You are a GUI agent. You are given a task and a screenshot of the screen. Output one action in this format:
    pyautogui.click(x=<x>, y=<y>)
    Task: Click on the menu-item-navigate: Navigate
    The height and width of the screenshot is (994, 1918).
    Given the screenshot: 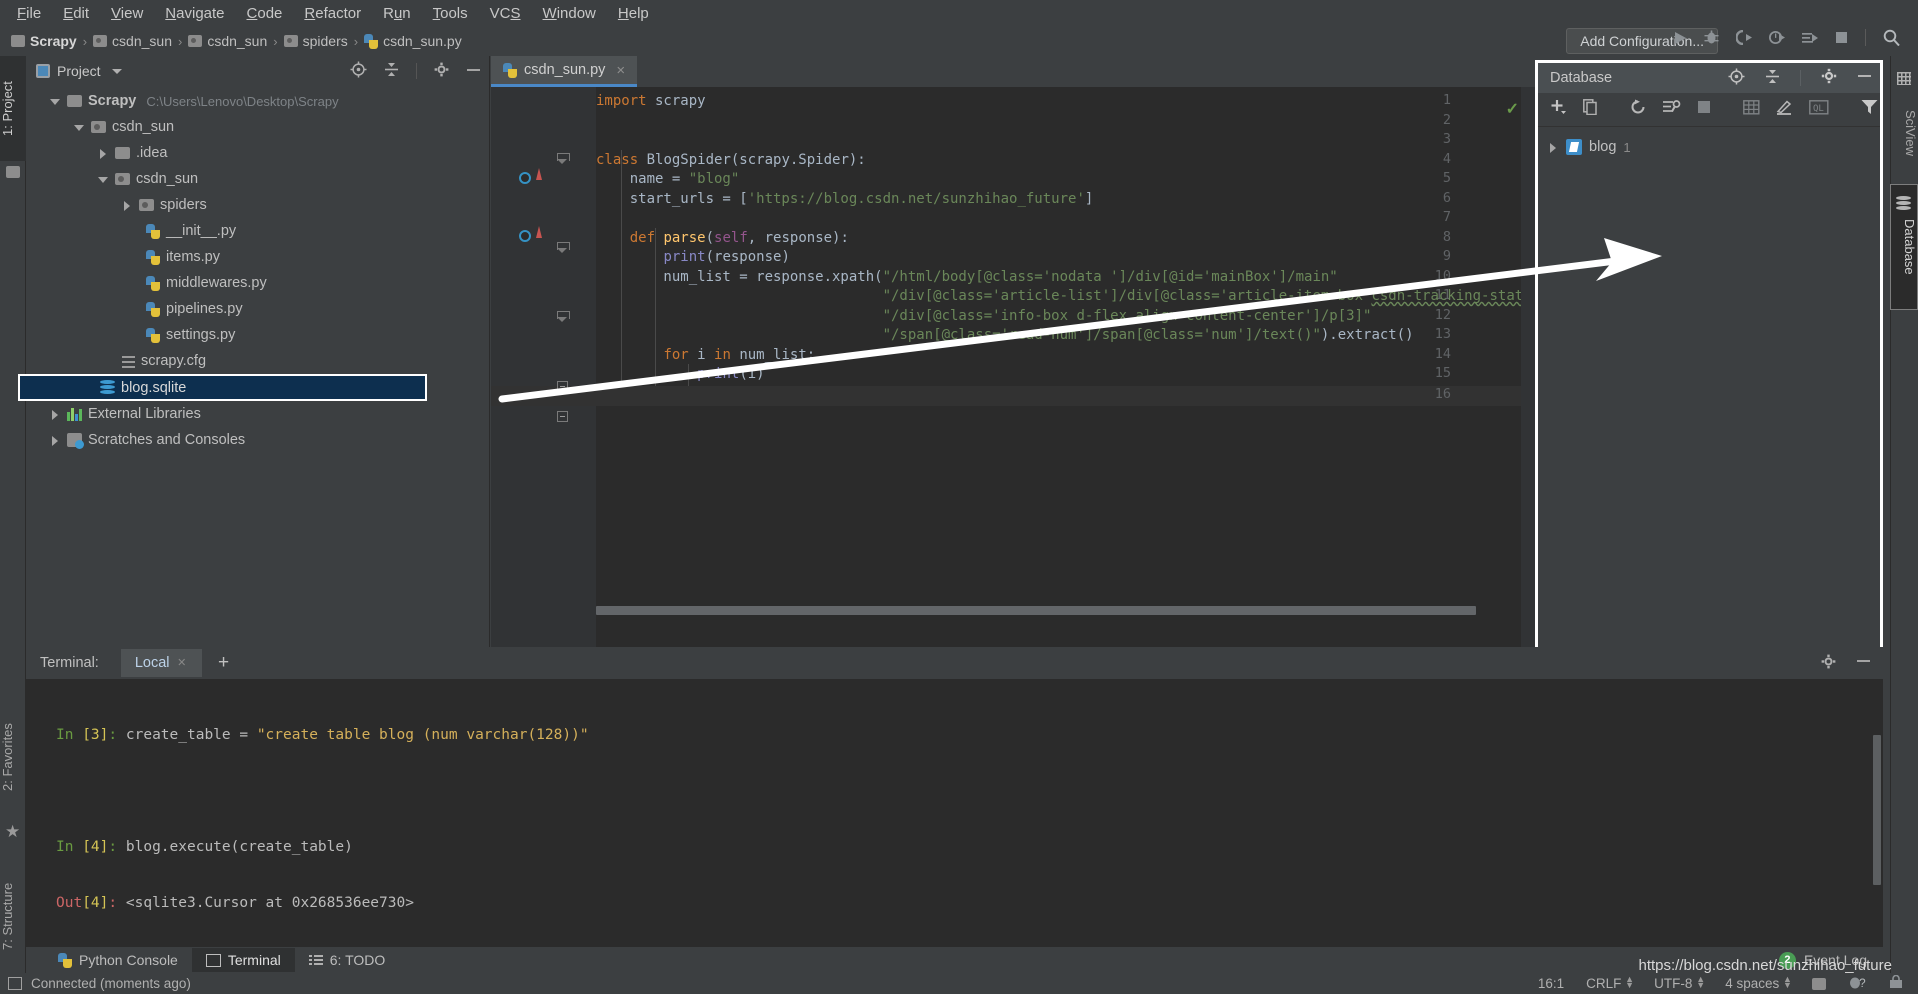 What is the action you would take?
    pyautogui.click(x=194, y=13)
    